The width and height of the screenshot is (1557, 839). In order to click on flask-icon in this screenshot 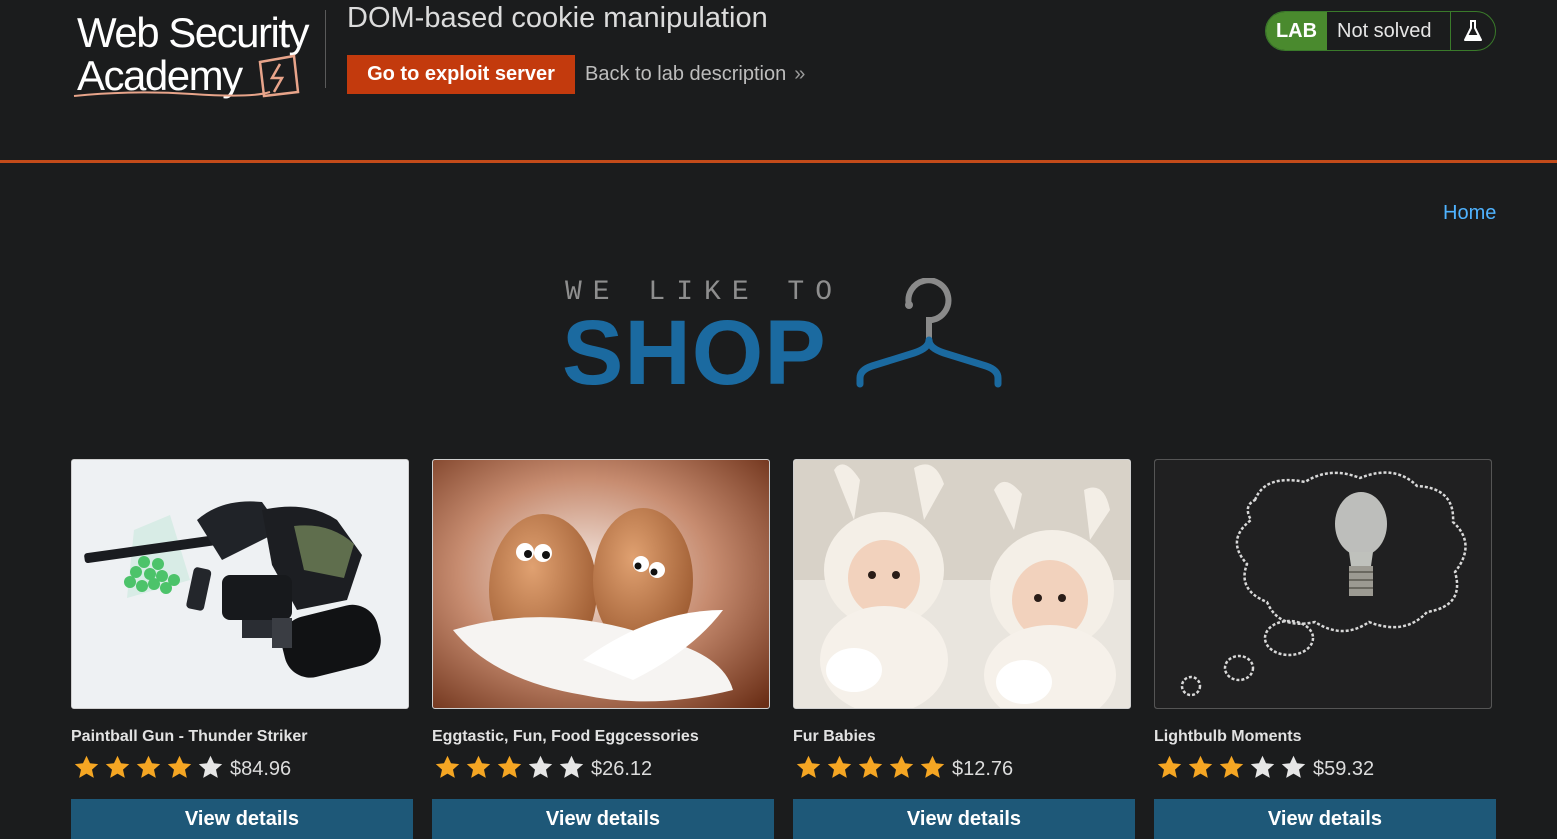, I will do `click(1473, 30)`.